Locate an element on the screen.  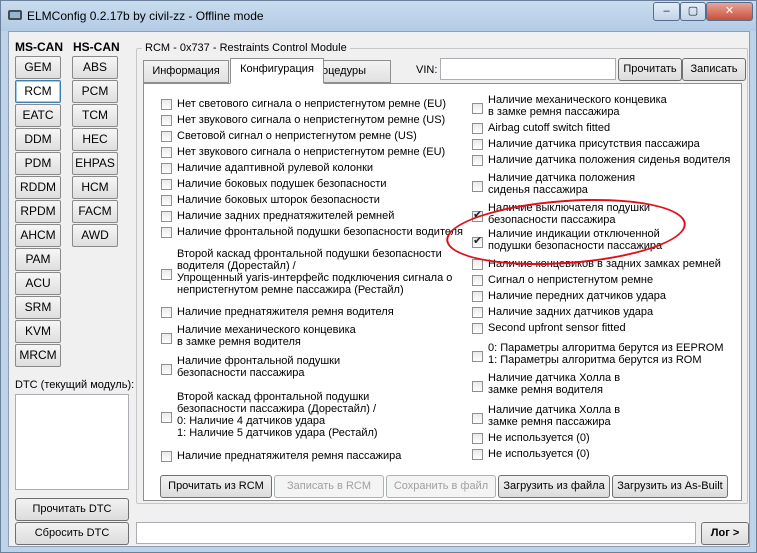
module-button-kvm: KVM is located at coordinates (38, 331).